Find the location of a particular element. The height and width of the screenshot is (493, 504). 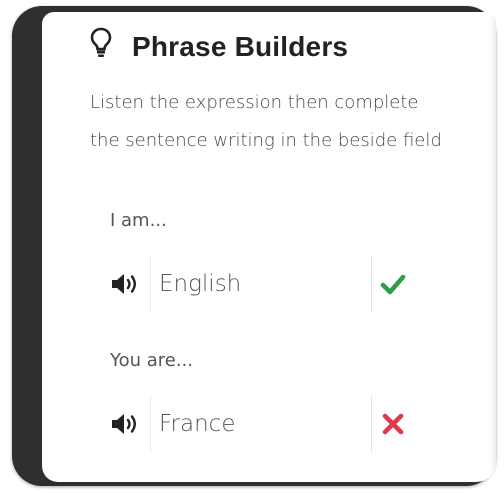

instructions-line-2: the sentence writing in the beside field is located at coordinates (266, 140).